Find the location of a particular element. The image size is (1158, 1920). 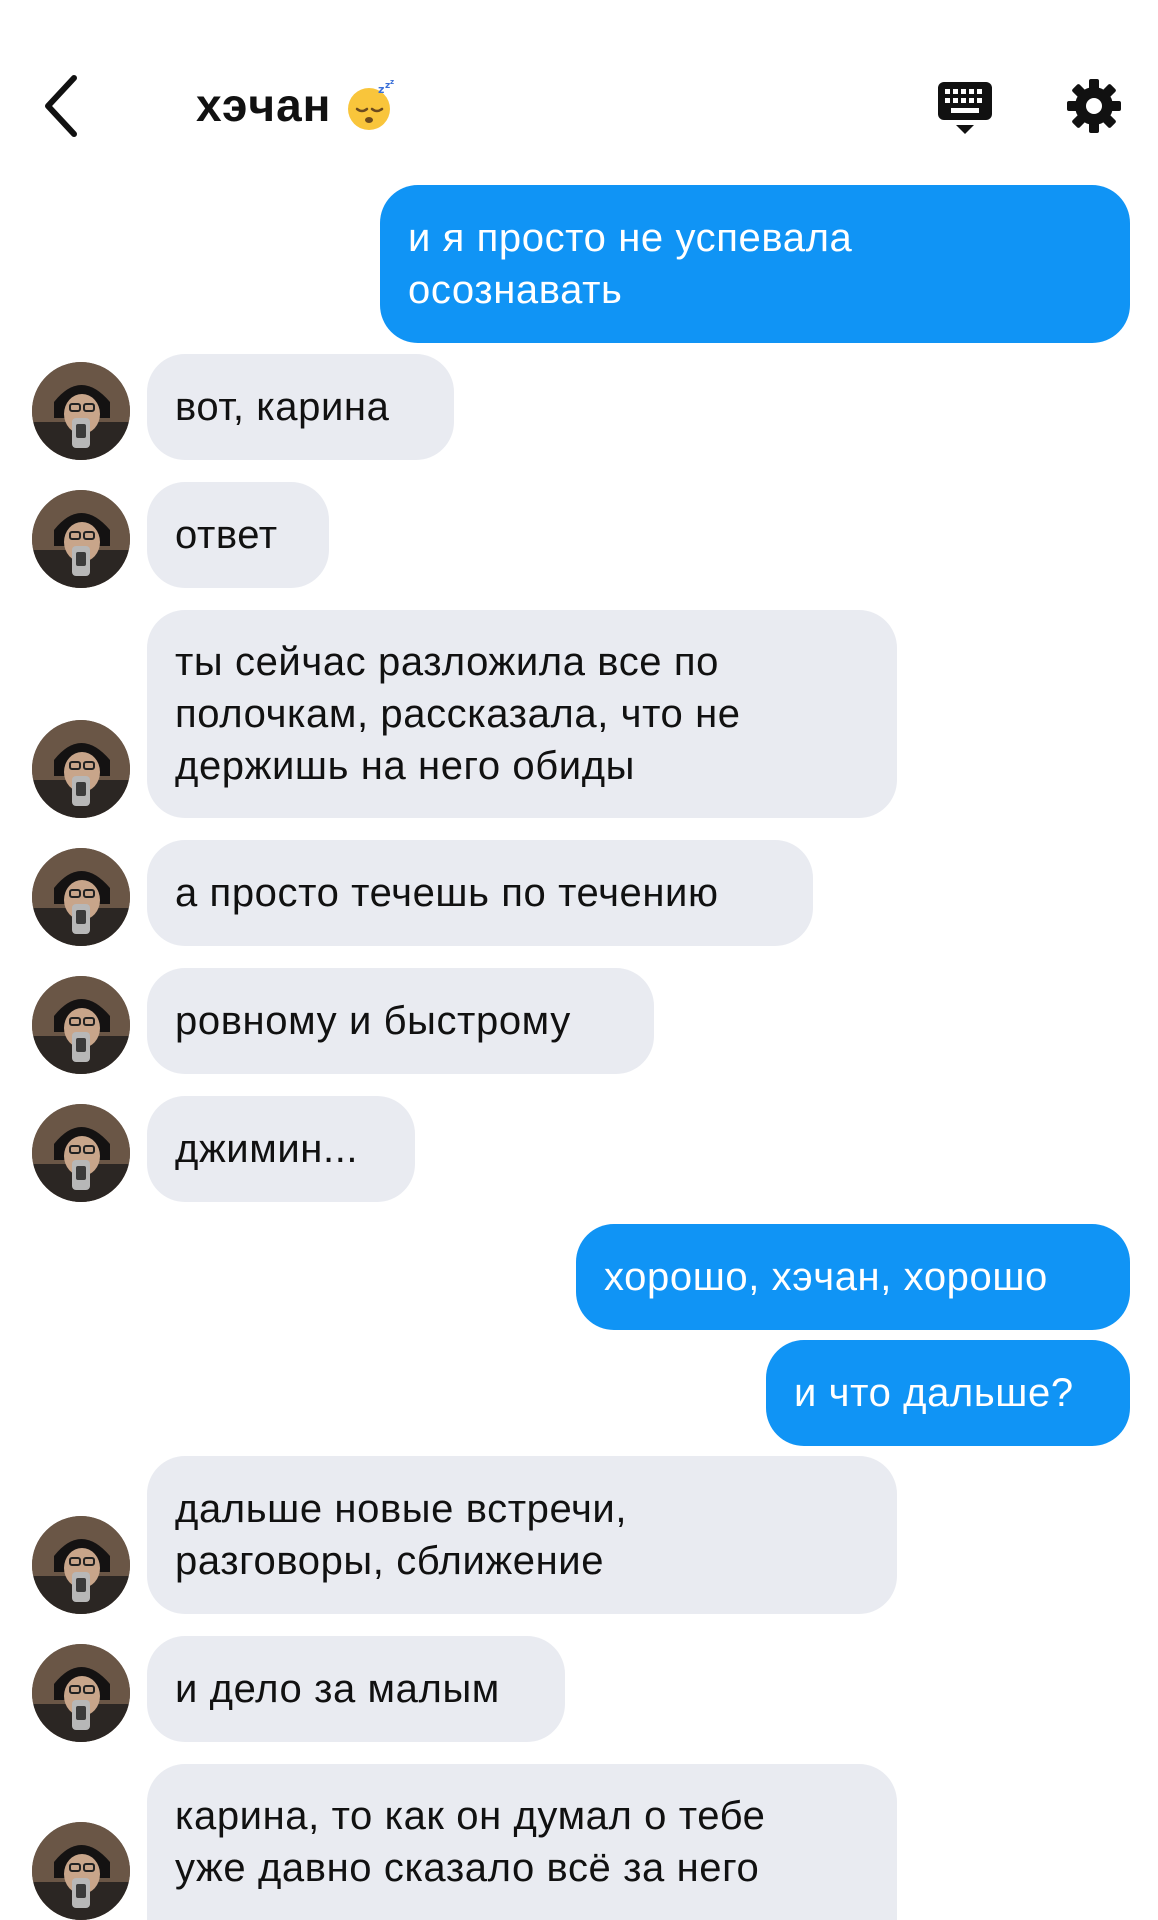

settings-button is located at coordinates (1094, 106).